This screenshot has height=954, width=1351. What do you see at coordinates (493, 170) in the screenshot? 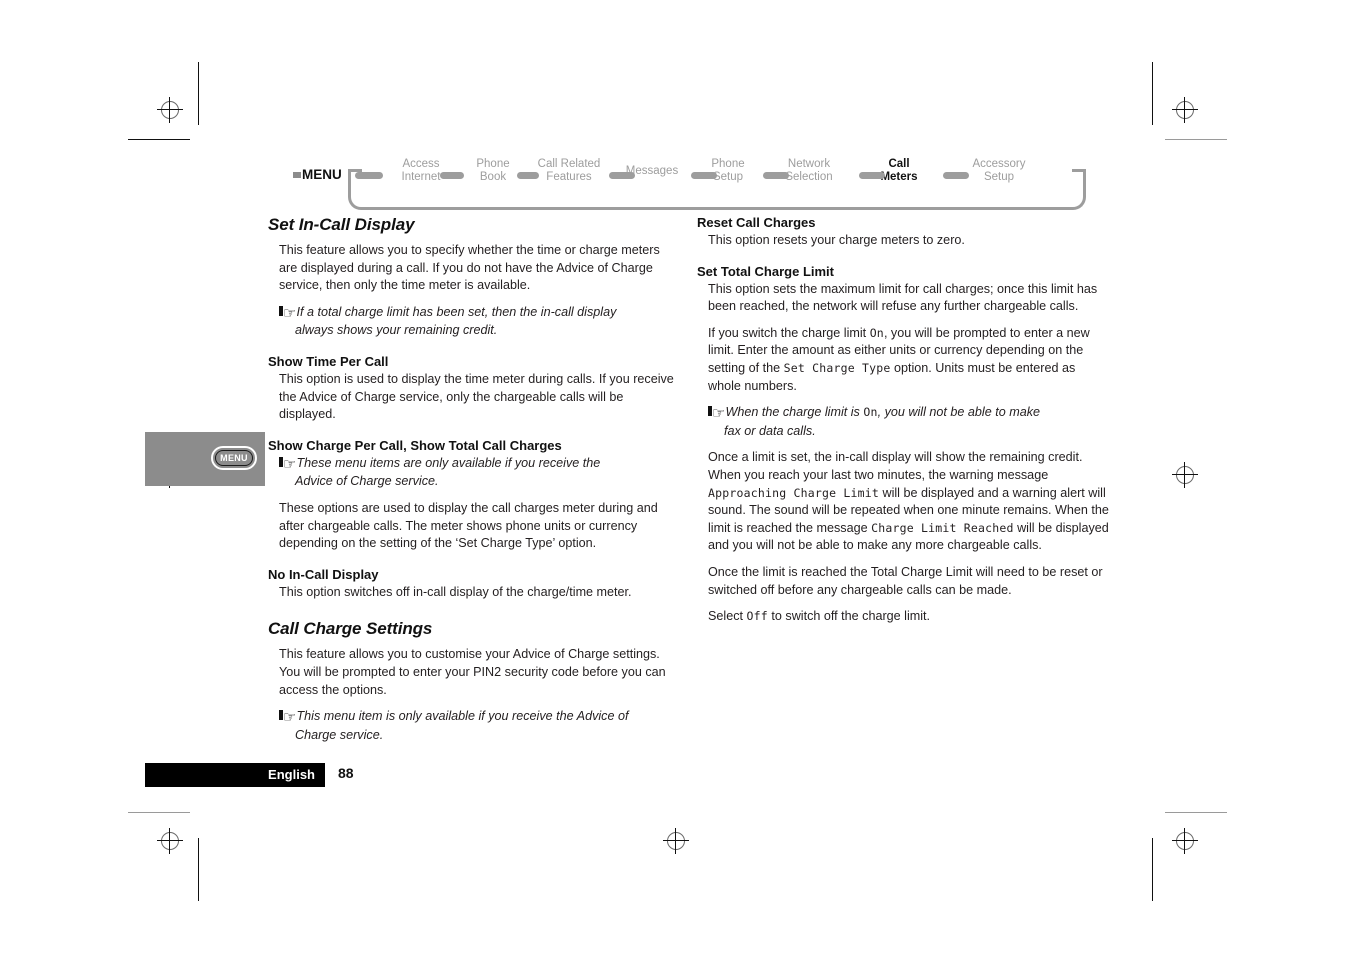
I see `breadcrumb-item-phone-book: Phone Book` at bounding box center [493, 170].